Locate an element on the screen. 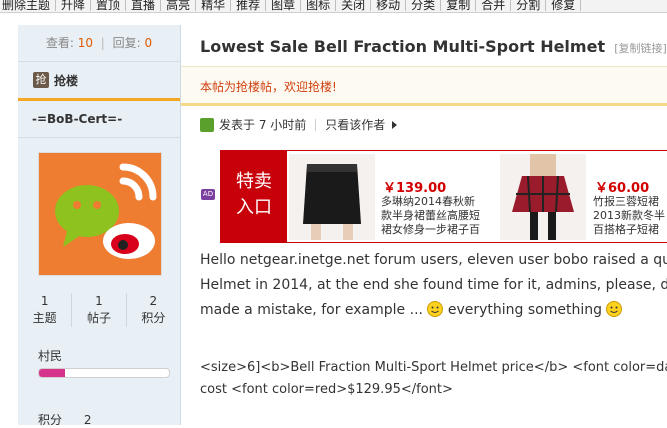  toolbar-item: 修复 is located at coordinates (564, 5).